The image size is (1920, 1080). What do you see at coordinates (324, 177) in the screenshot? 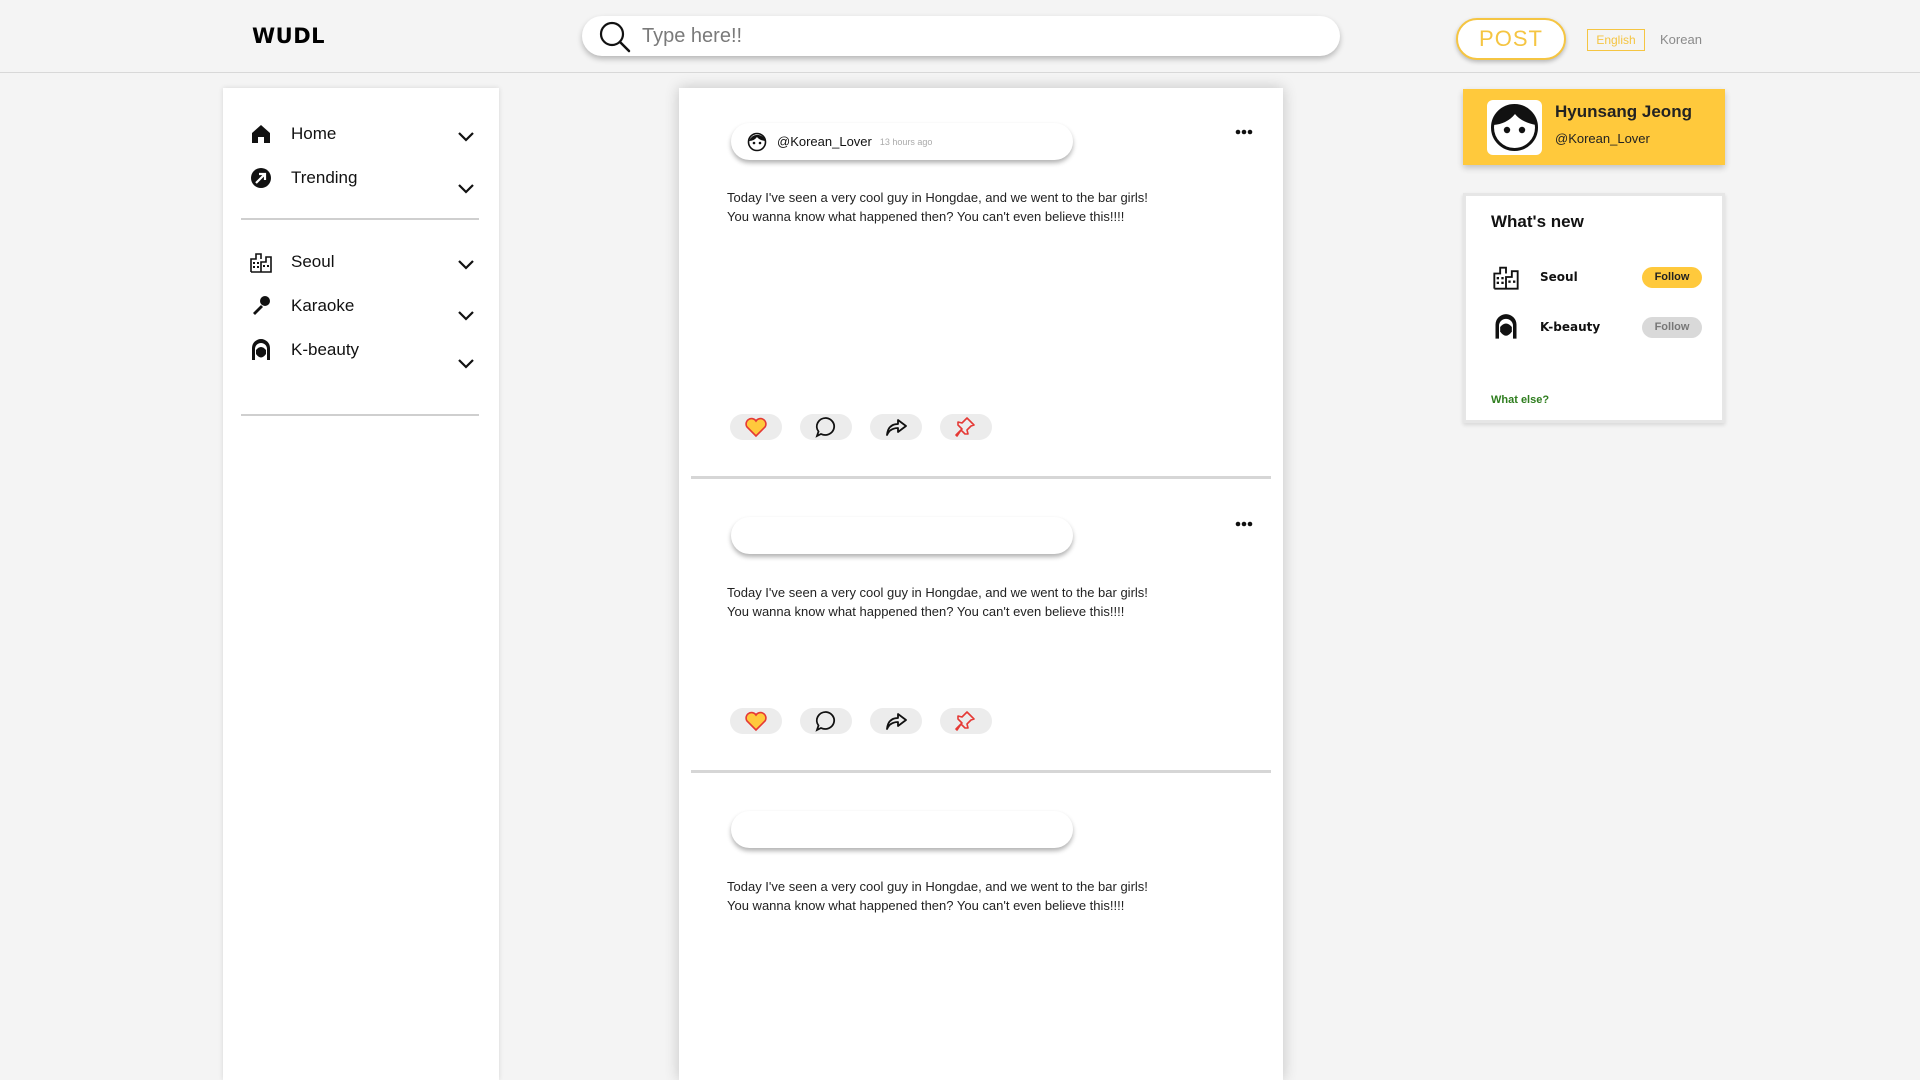
I see `sidebar-item-label: Trending` at bounding box center [324, 177].